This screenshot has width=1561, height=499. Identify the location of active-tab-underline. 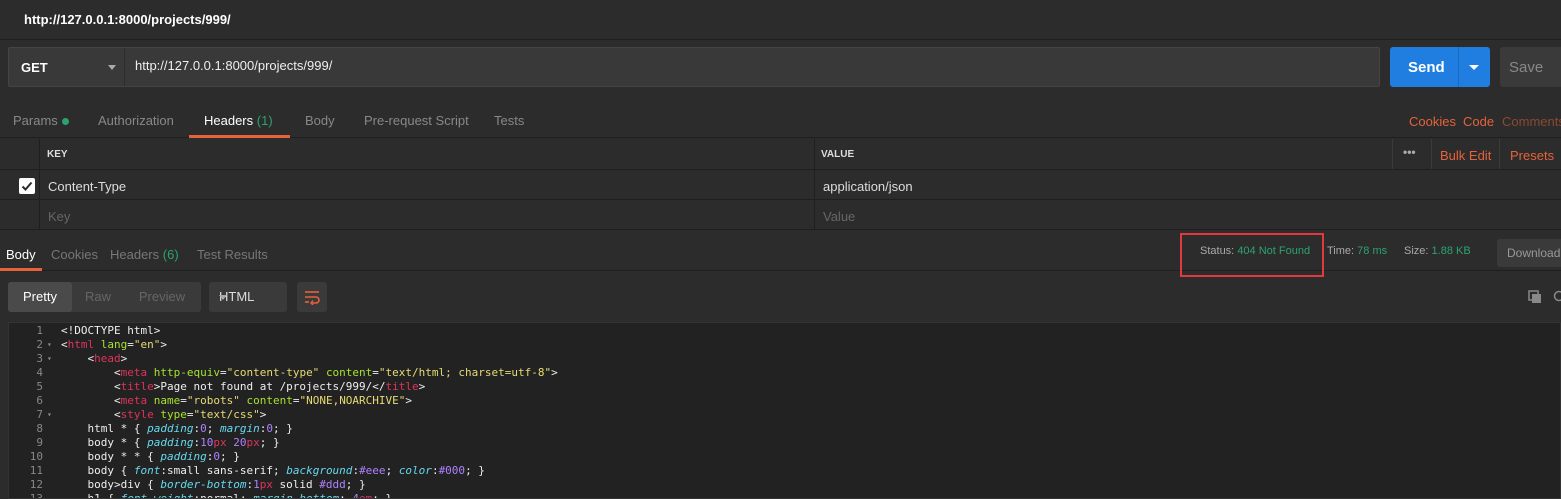
(239, 136).